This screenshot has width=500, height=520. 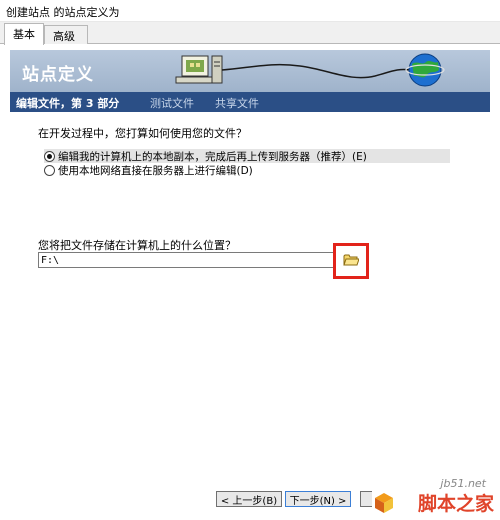 What do you see at coordinates (250, 11) in the screenshot?
I see `title-bar: 创建站点 的站点定义为` at bounding box center [250, 11].